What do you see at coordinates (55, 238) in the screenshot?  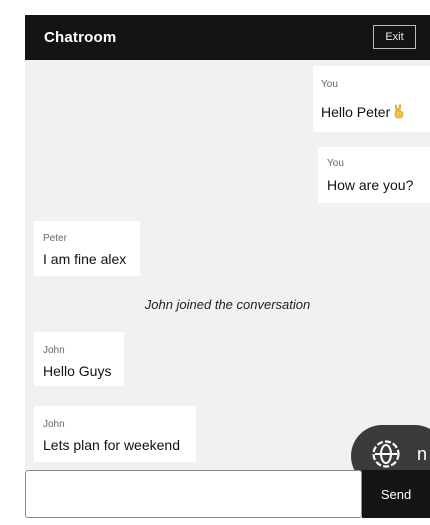 I see `message-sender: Peter` at bounding box center [55, 238].